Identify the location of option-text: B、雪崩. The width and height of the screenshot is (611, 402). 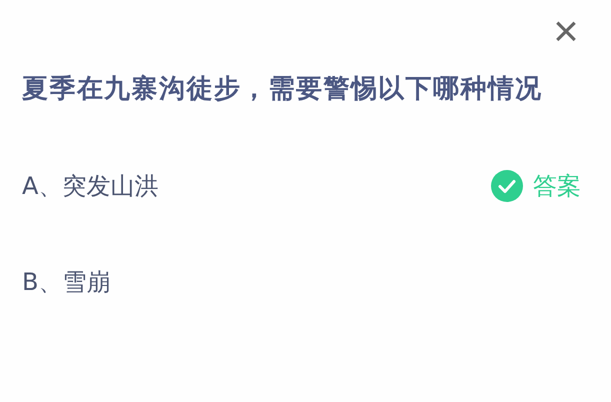
(66, 282).